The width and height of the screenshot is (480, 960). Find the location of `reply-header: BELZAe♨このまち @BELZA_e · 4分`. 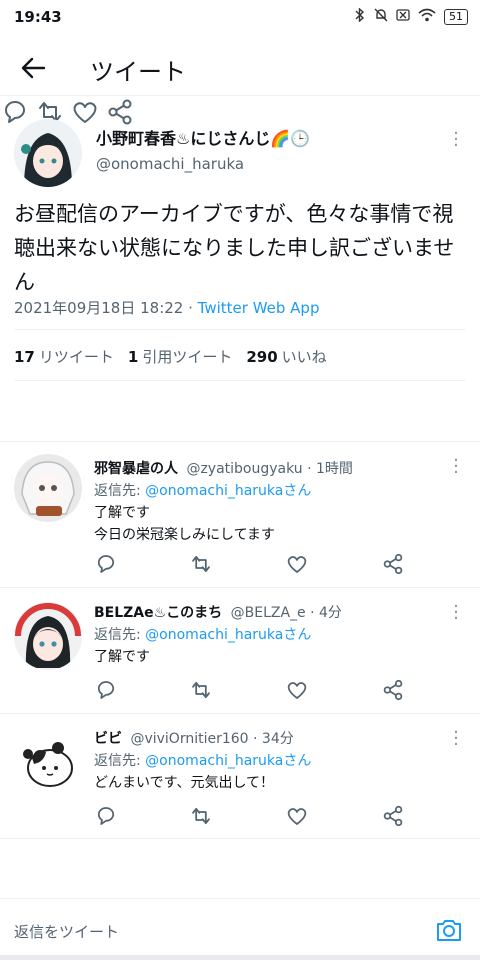

reply-header: BELZAe♨このまち @BELZA_e · 4分 is located at coordinates (218, 612).